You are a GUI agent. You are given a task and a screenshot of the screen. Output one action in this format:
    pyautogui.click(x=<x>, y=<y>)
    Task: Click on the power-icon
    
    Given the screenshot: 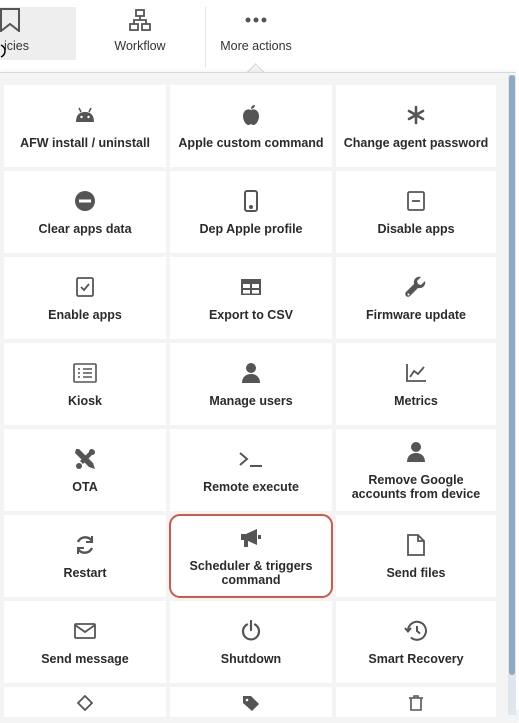 What is the action you would take?
    pyautogui.click(x=251, y=631)
    